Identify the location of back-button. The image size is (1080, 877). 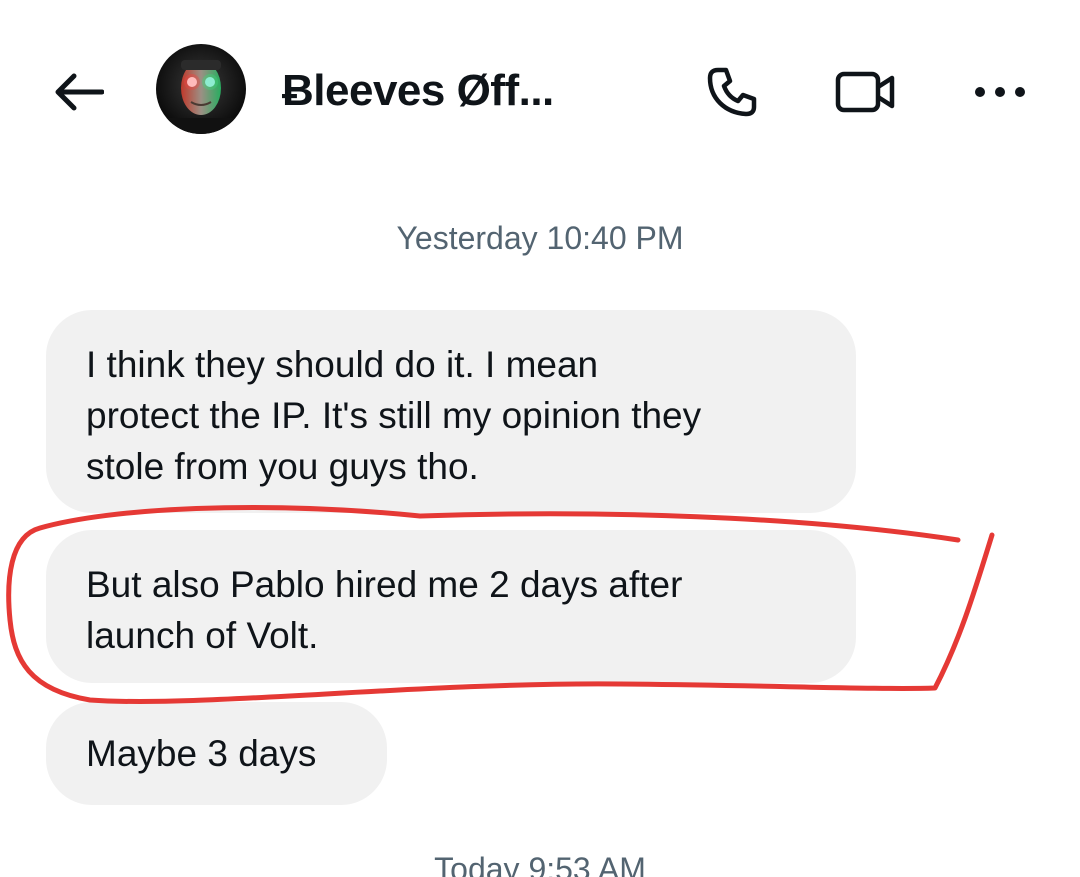
(78, 92).